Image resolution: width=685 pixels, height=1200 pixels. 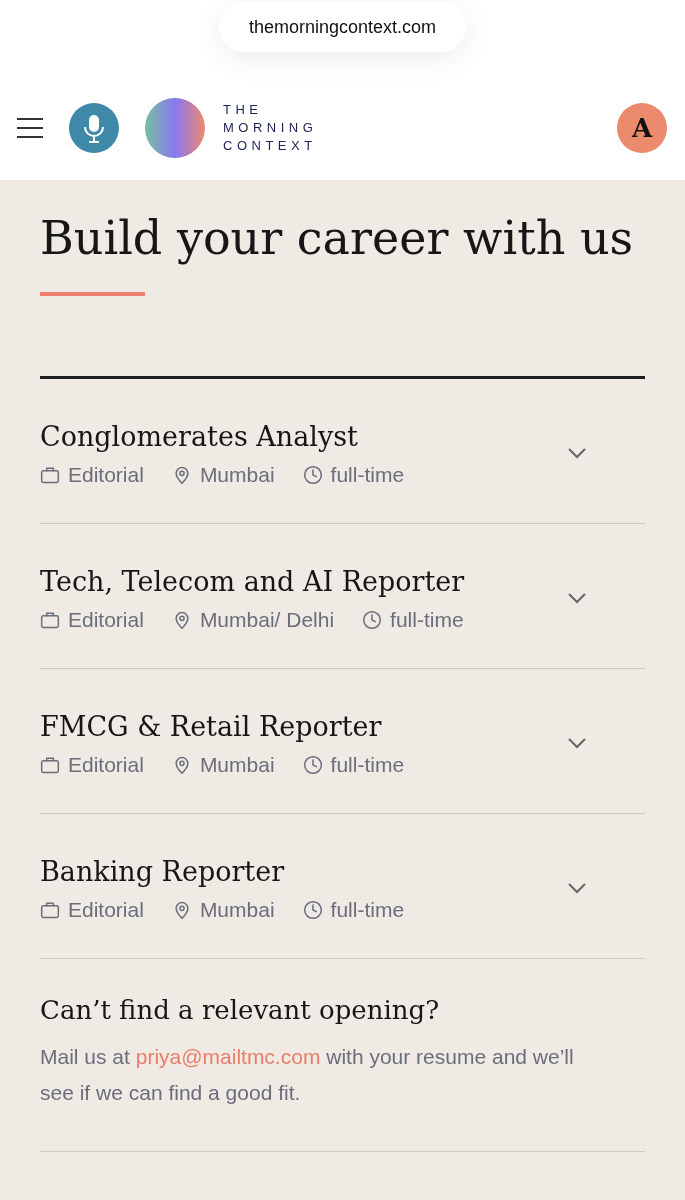 I want to click on logo-text: MORNING, so click(x=270, y=128).